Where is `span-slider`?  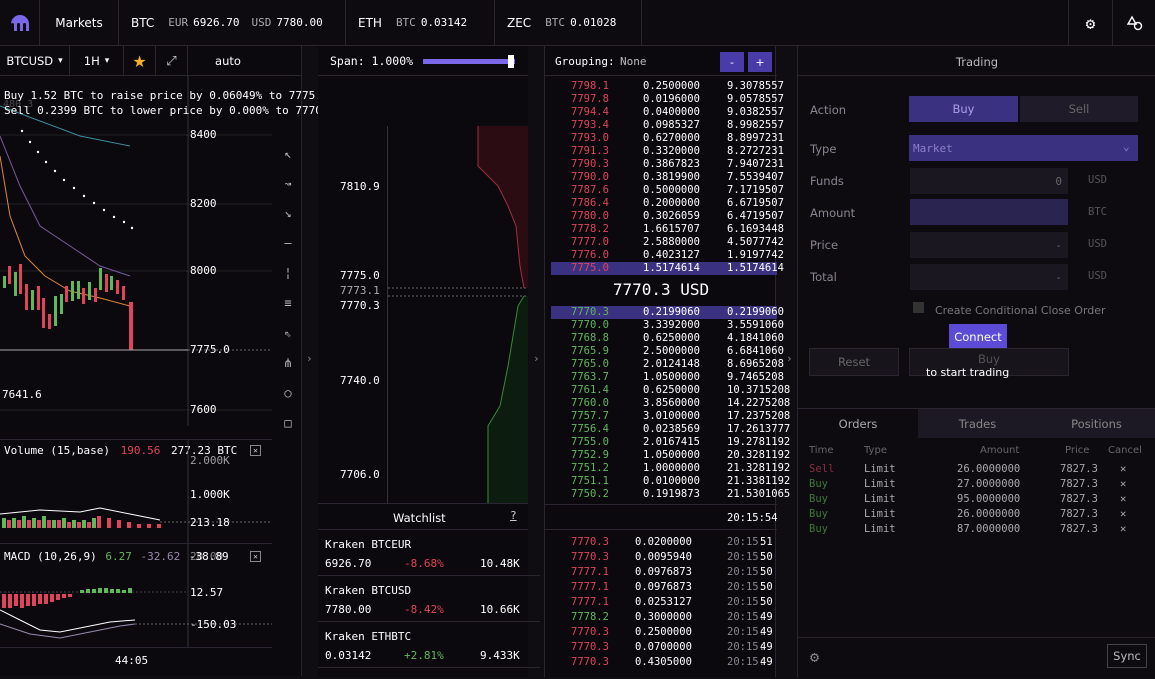
span-slider is located at coordinates (469, 61).